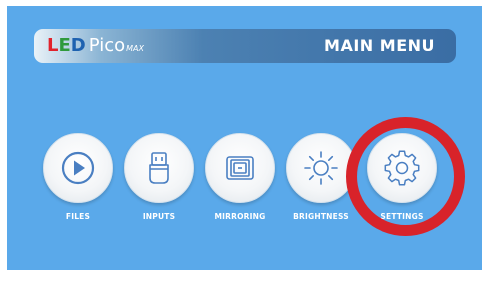 The width and height of the screenshot is (489, 282). I want to click on play-icon, so click(78, 168).